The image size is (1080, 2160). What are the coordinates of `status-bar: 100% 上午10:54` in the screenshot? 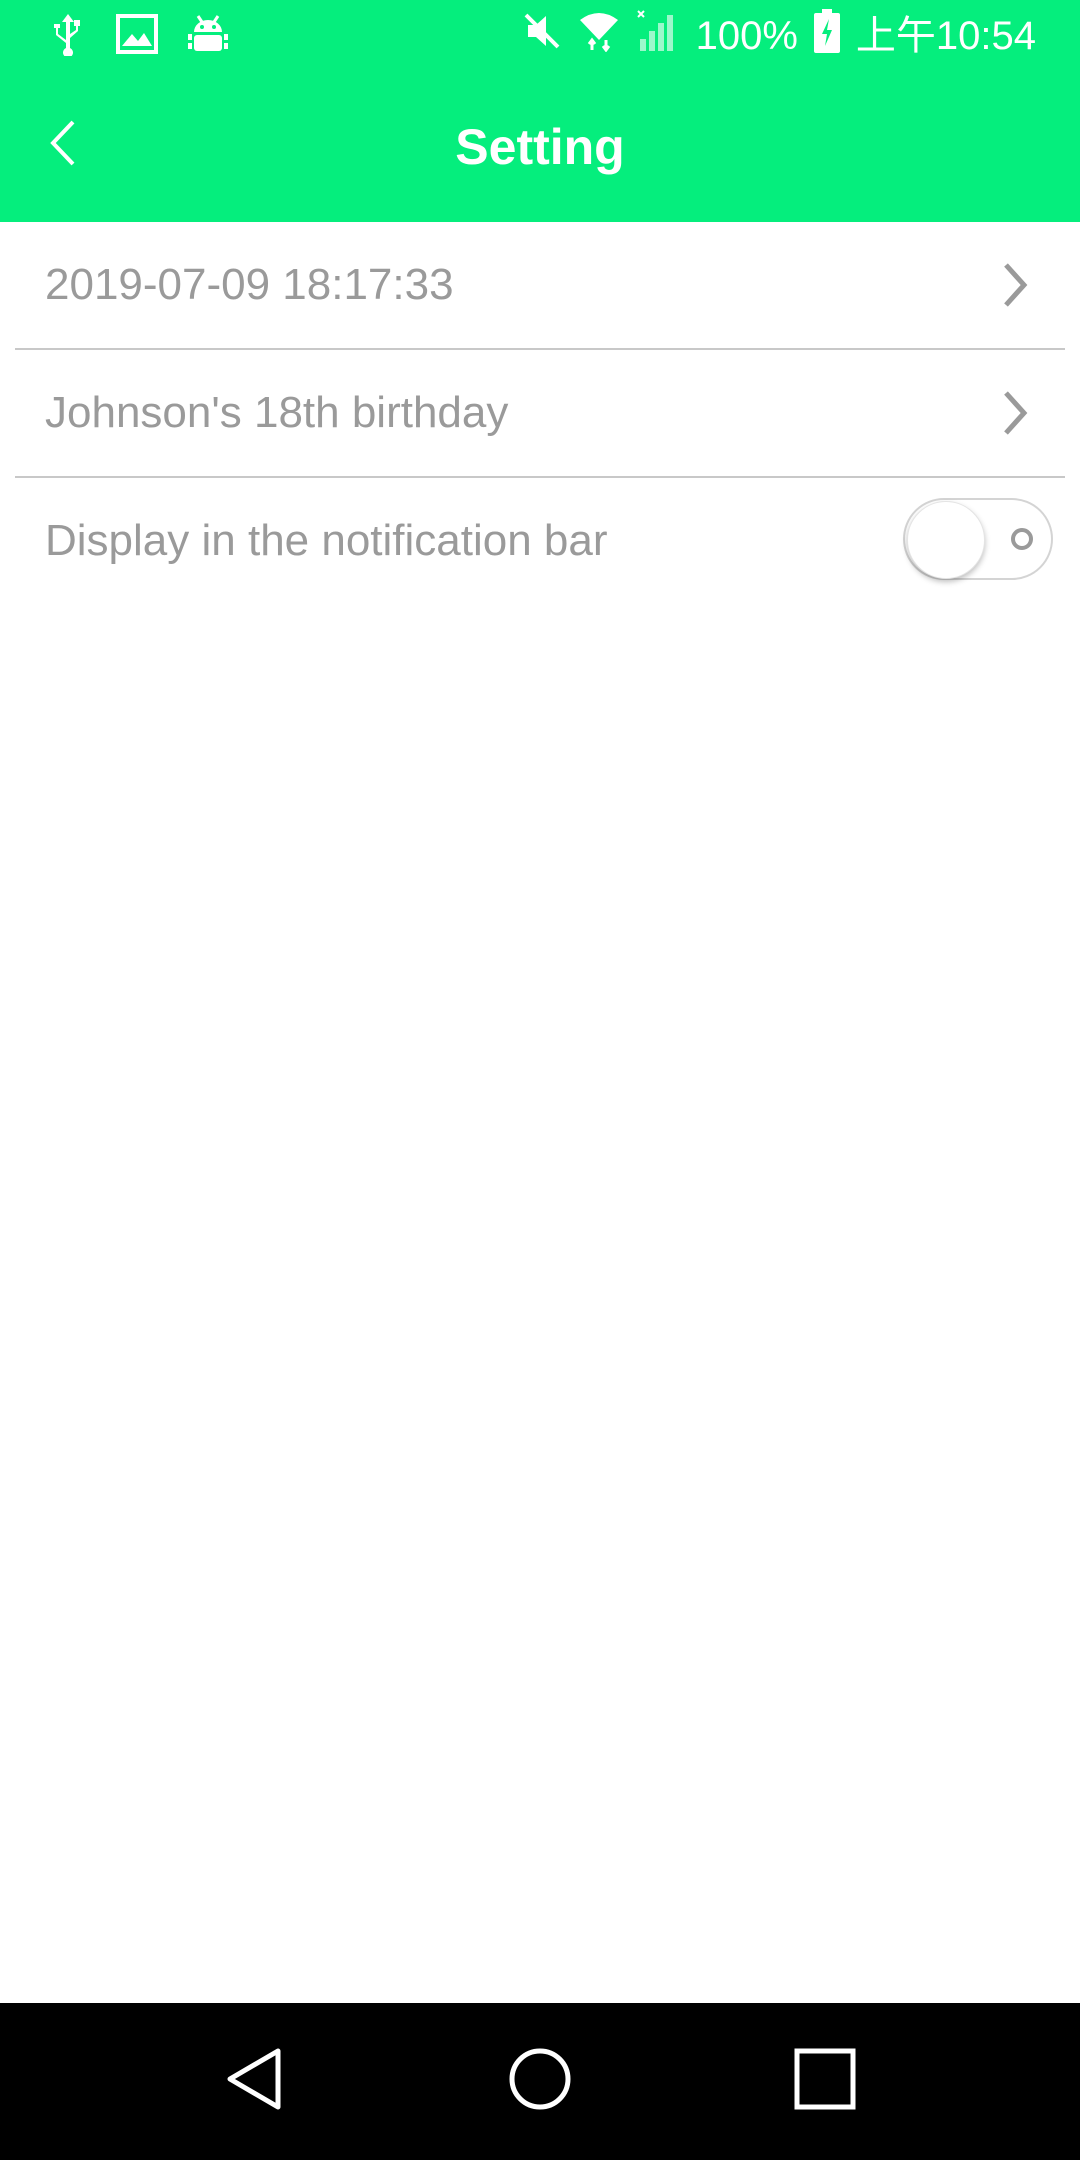 It's located at (540, 36).